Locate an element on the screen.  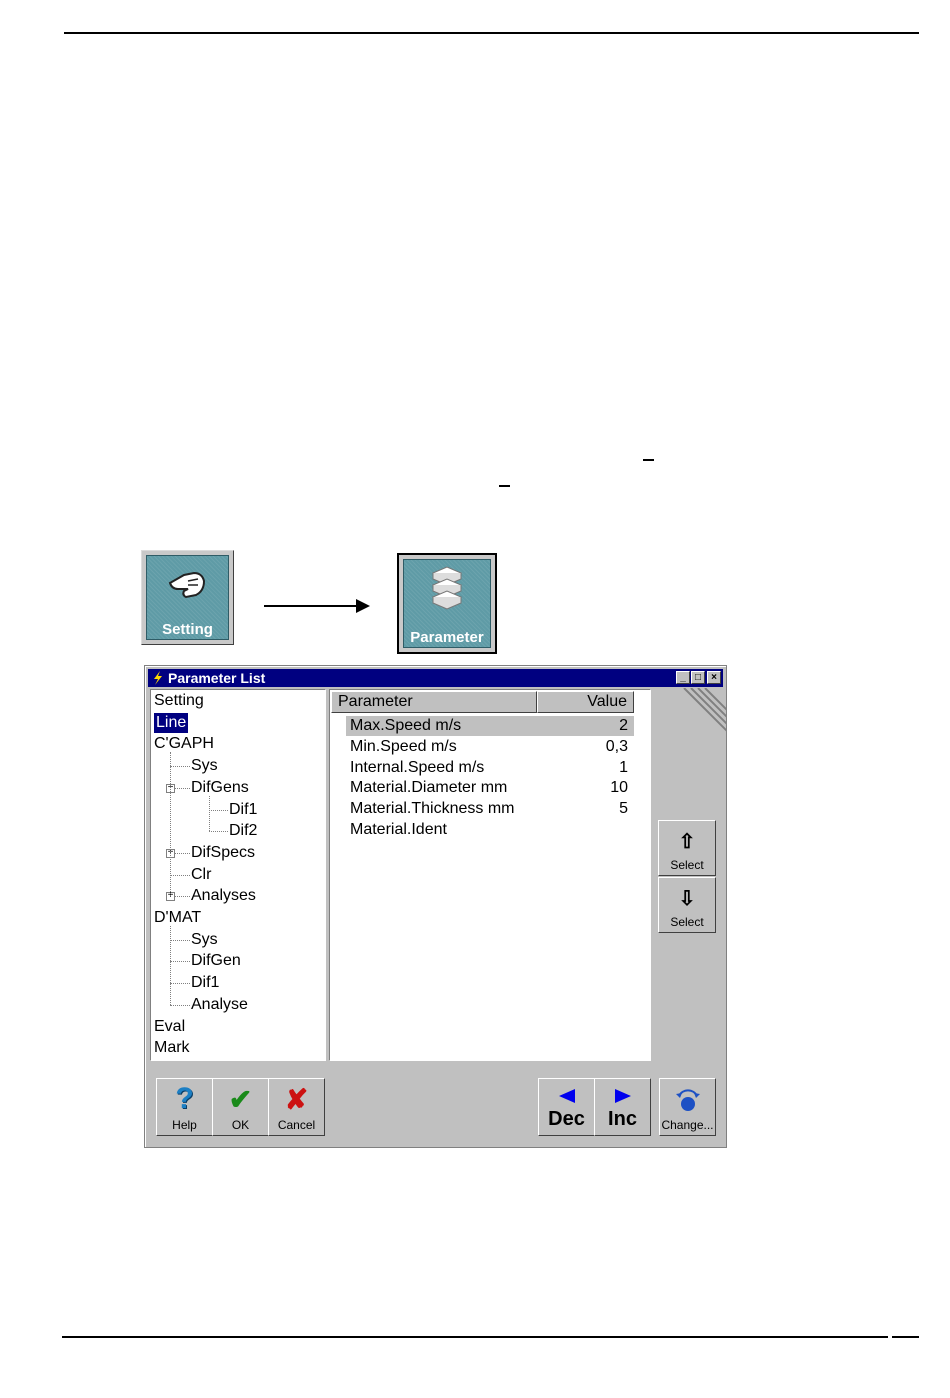
dec-button: Dec is located at coordinates (566, 1107).